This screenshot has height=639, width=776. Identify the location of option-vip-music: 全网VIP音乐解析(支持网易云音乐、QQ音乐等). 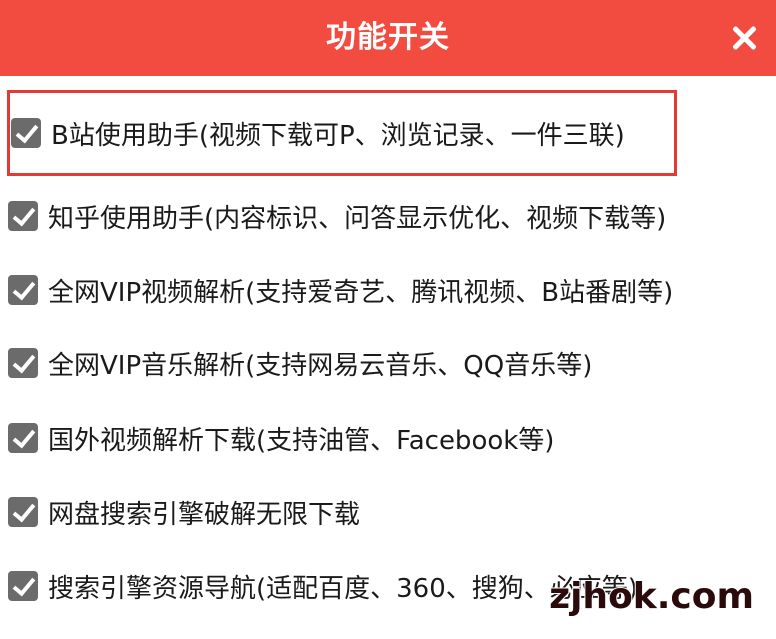
(300, 363).